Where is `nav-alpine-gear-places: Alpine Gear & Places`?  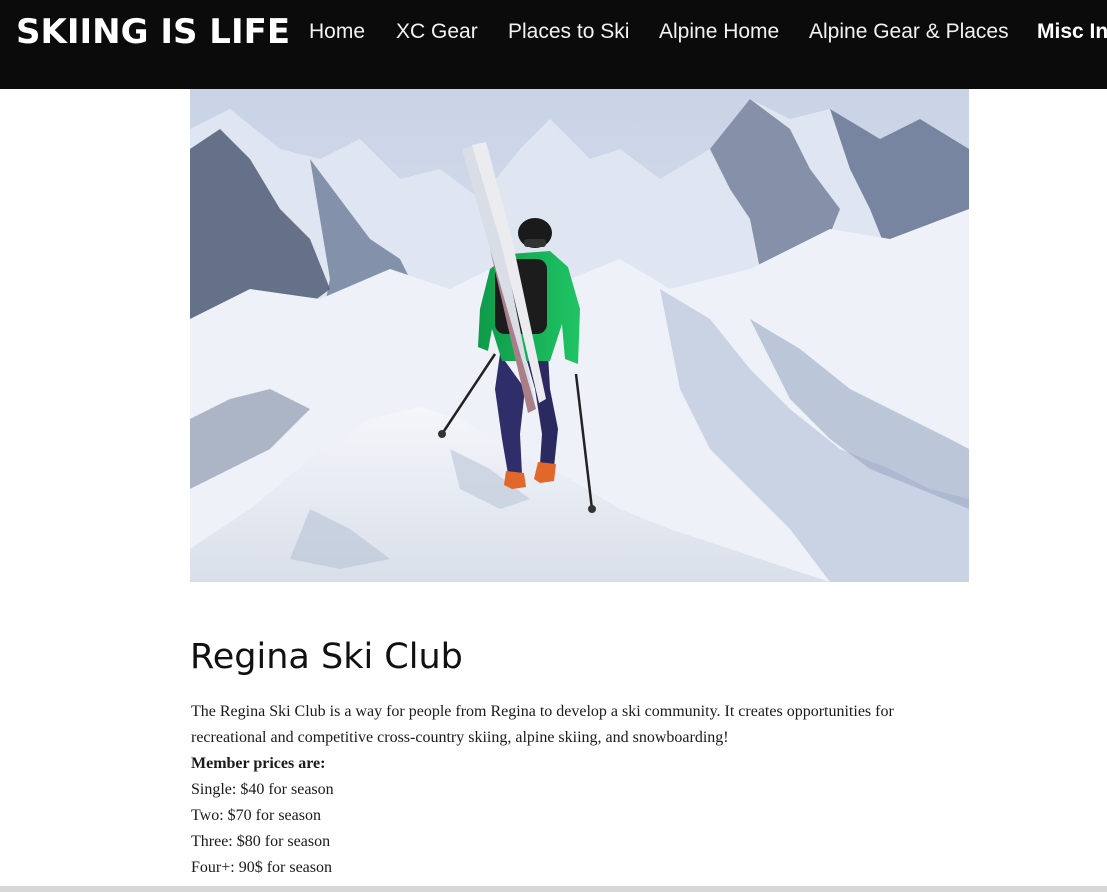 nav-alpine-gear-places: Alpine Gear & Places is located at coordinates (909, 32).